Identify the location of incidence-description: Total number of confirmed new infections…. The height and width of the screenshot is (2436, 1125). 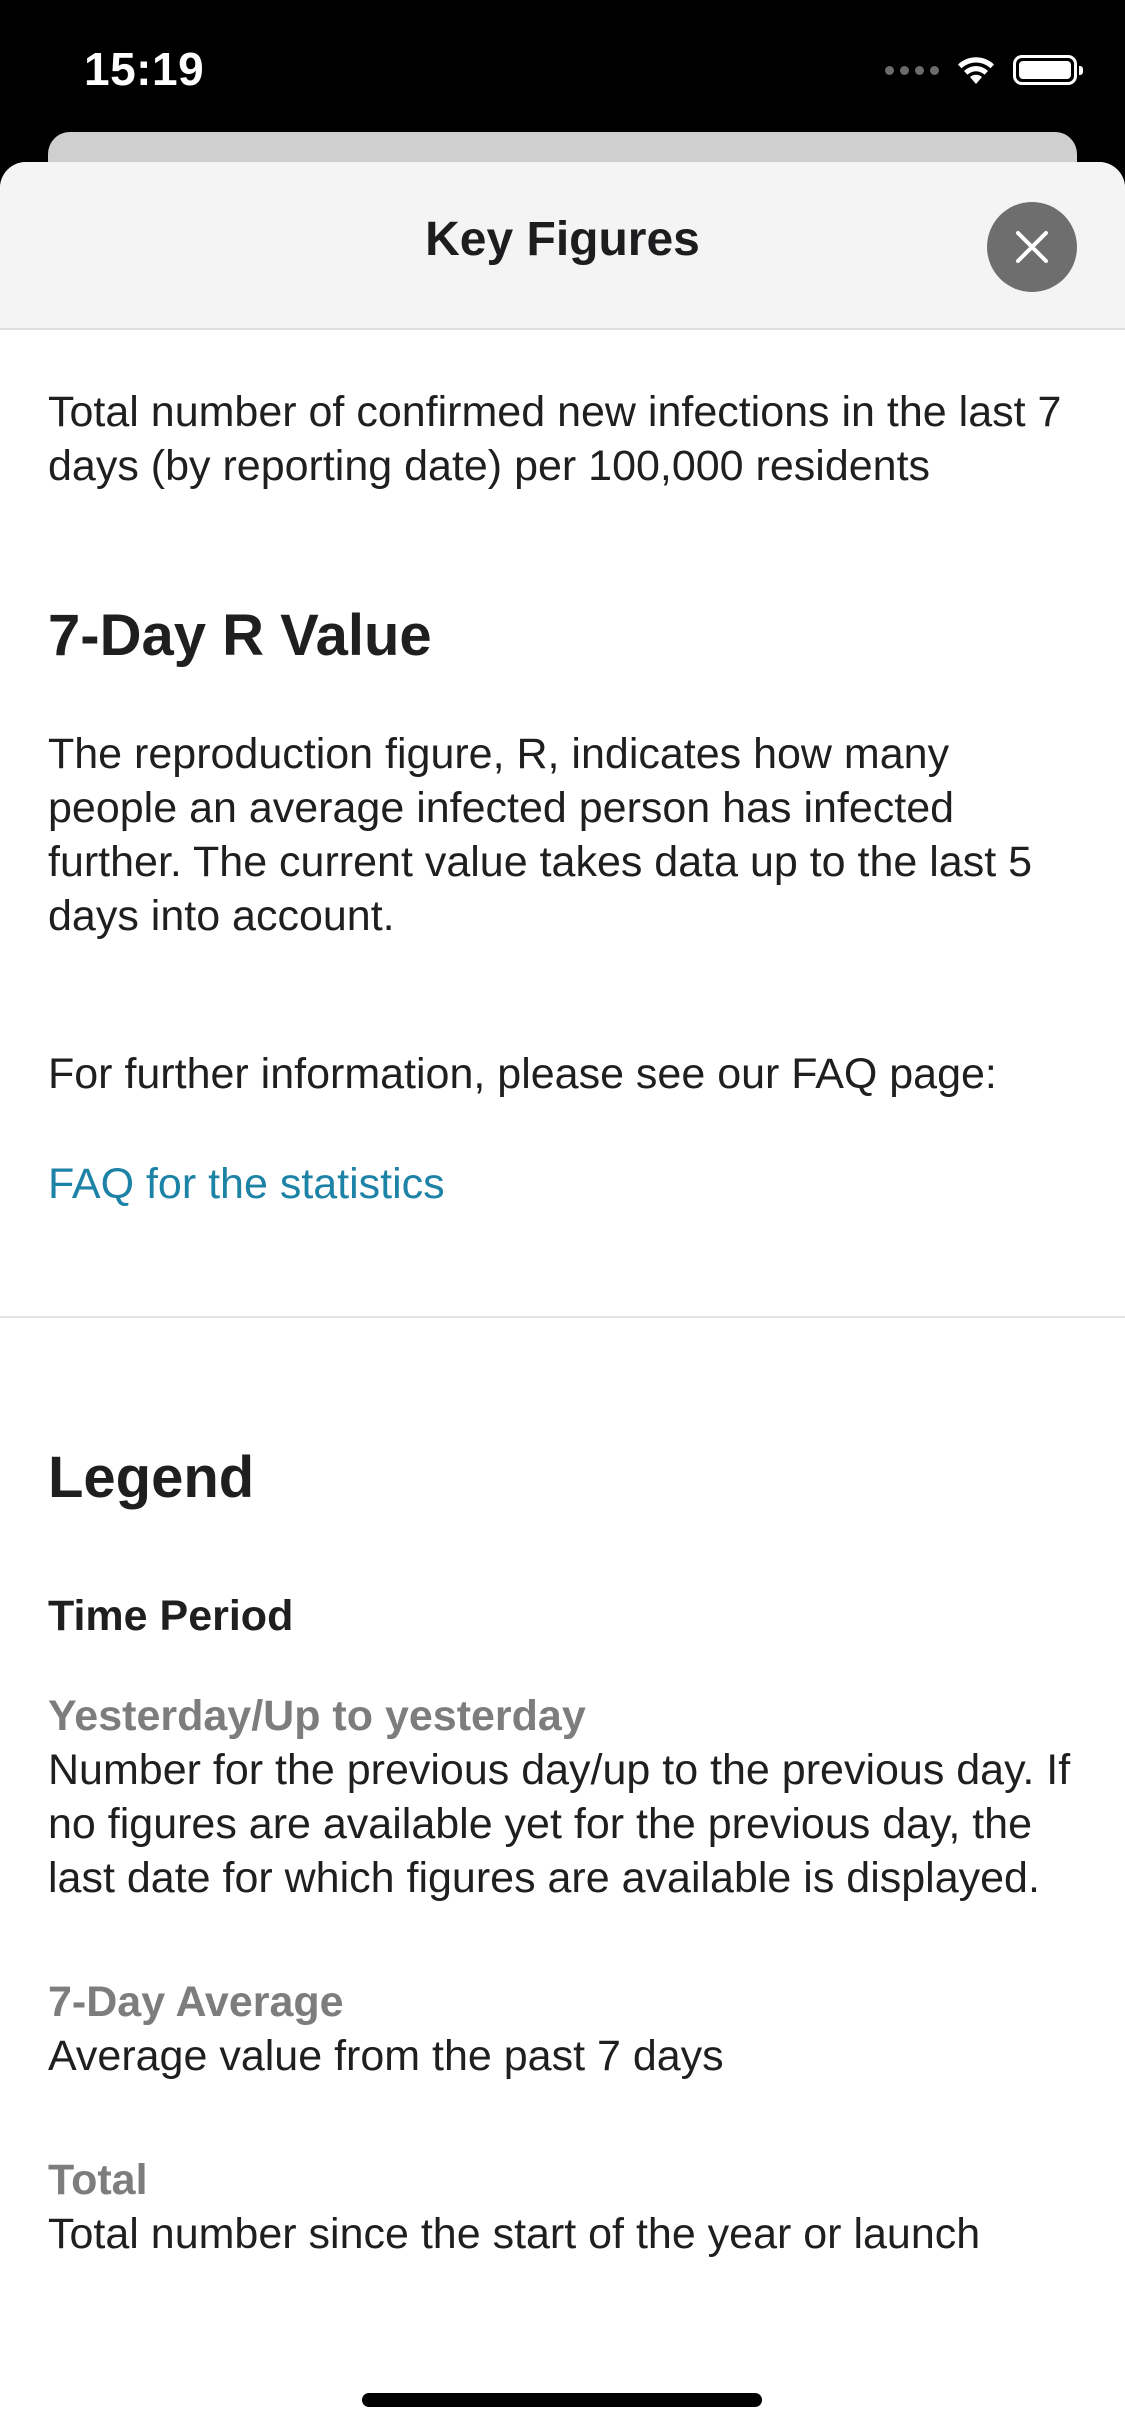
(555, 439).